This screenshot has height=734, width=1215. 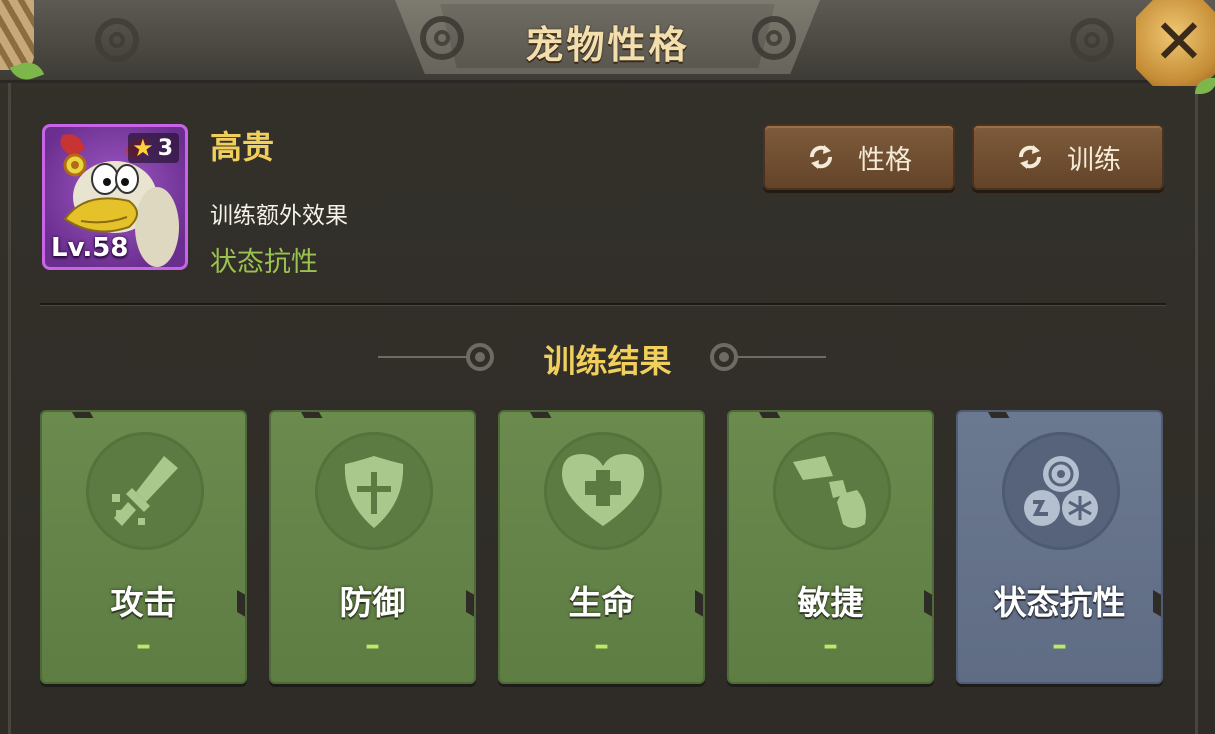 What do you see at coordinates (603, 304) in the screenshot?
I see `section-divider` at bounding box center [603, 304].